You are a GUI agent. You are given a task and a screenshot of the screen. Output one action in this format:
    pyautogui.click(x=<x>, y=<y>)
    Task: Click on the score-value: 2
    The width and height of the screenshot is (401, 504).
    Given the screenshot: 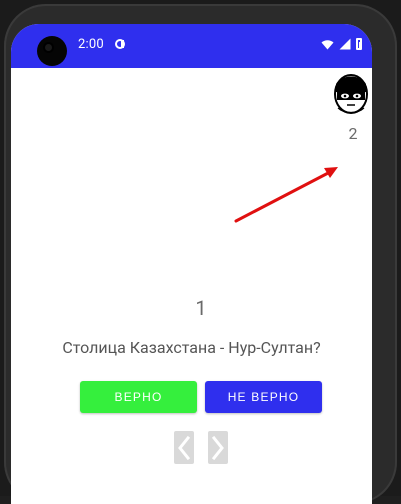 What is the action you would take?
    pyautogui.click(x=353, y=133)
    